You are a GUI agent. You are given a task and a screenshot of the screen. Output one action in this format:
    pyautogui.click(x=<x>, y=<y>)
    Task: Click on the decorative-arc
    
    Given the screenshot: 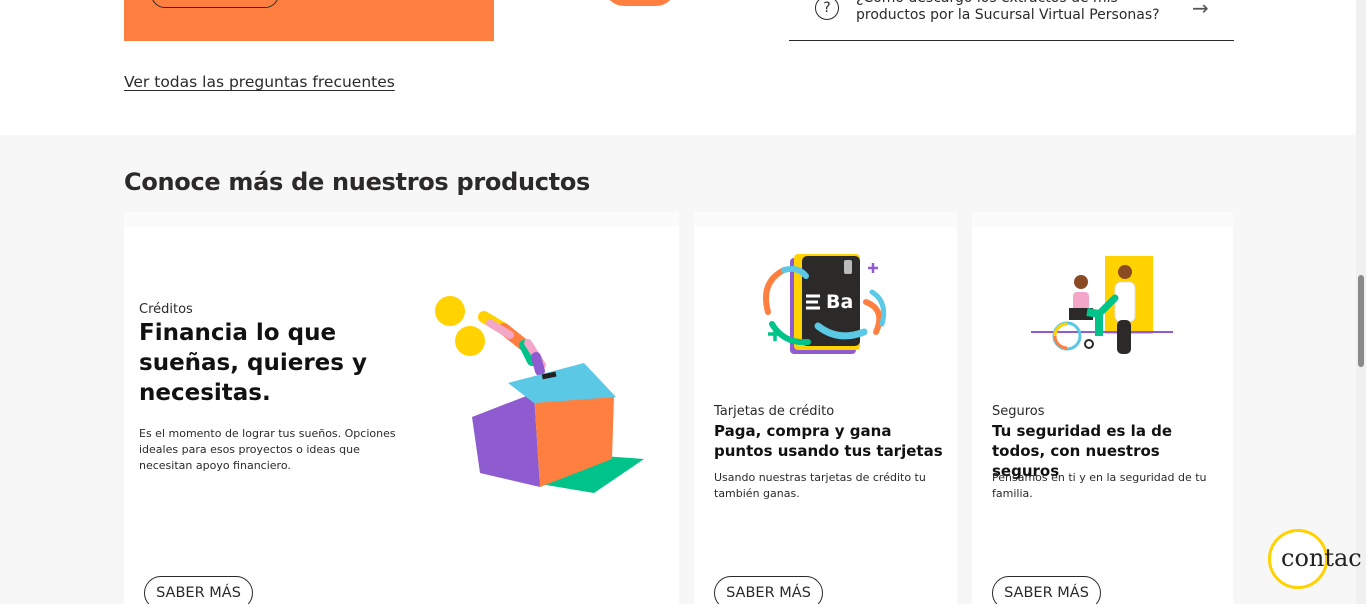 What is the action you would take?
    pyautogui.click(x=640, y=3)
    